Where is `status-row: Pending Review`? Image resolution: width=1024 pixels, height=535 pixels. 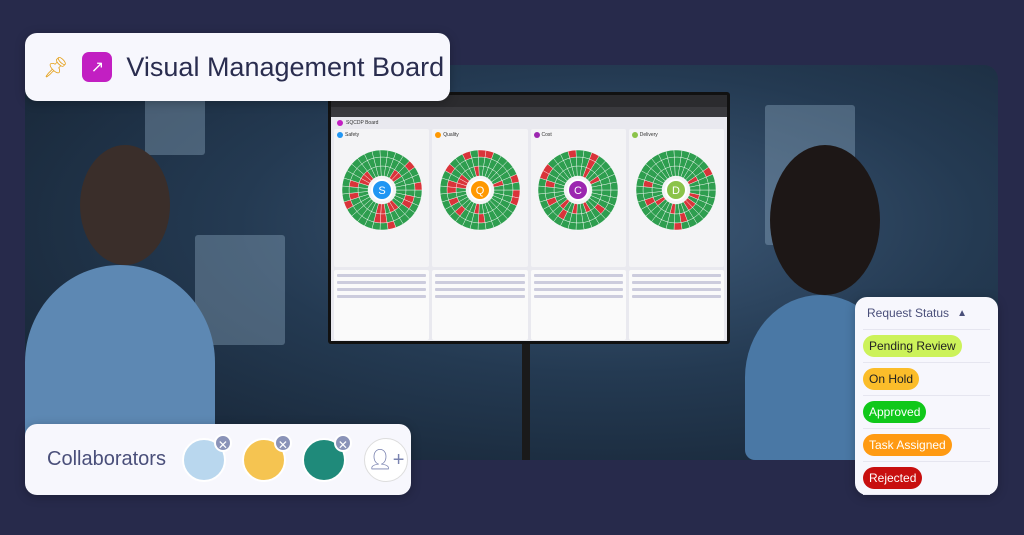 status-row: Pending Review is located at coordinates (926, 346).